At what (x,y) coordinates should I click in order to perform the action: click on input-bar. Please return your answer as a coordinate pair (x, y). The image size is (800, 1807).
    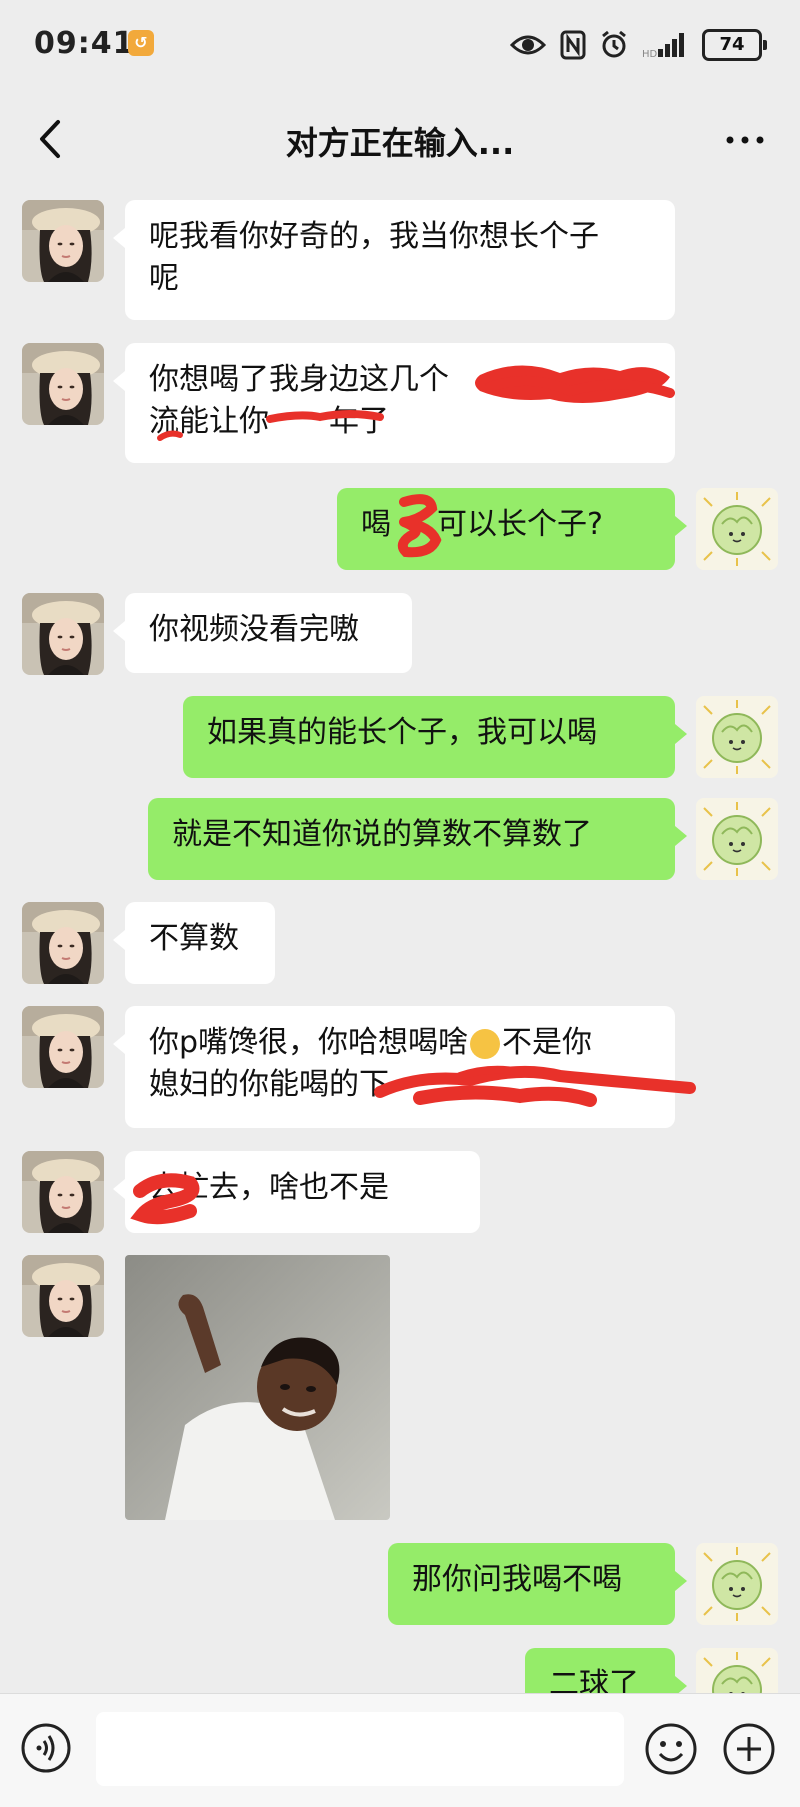
    Looking at the image, I should click on (400, 1750).